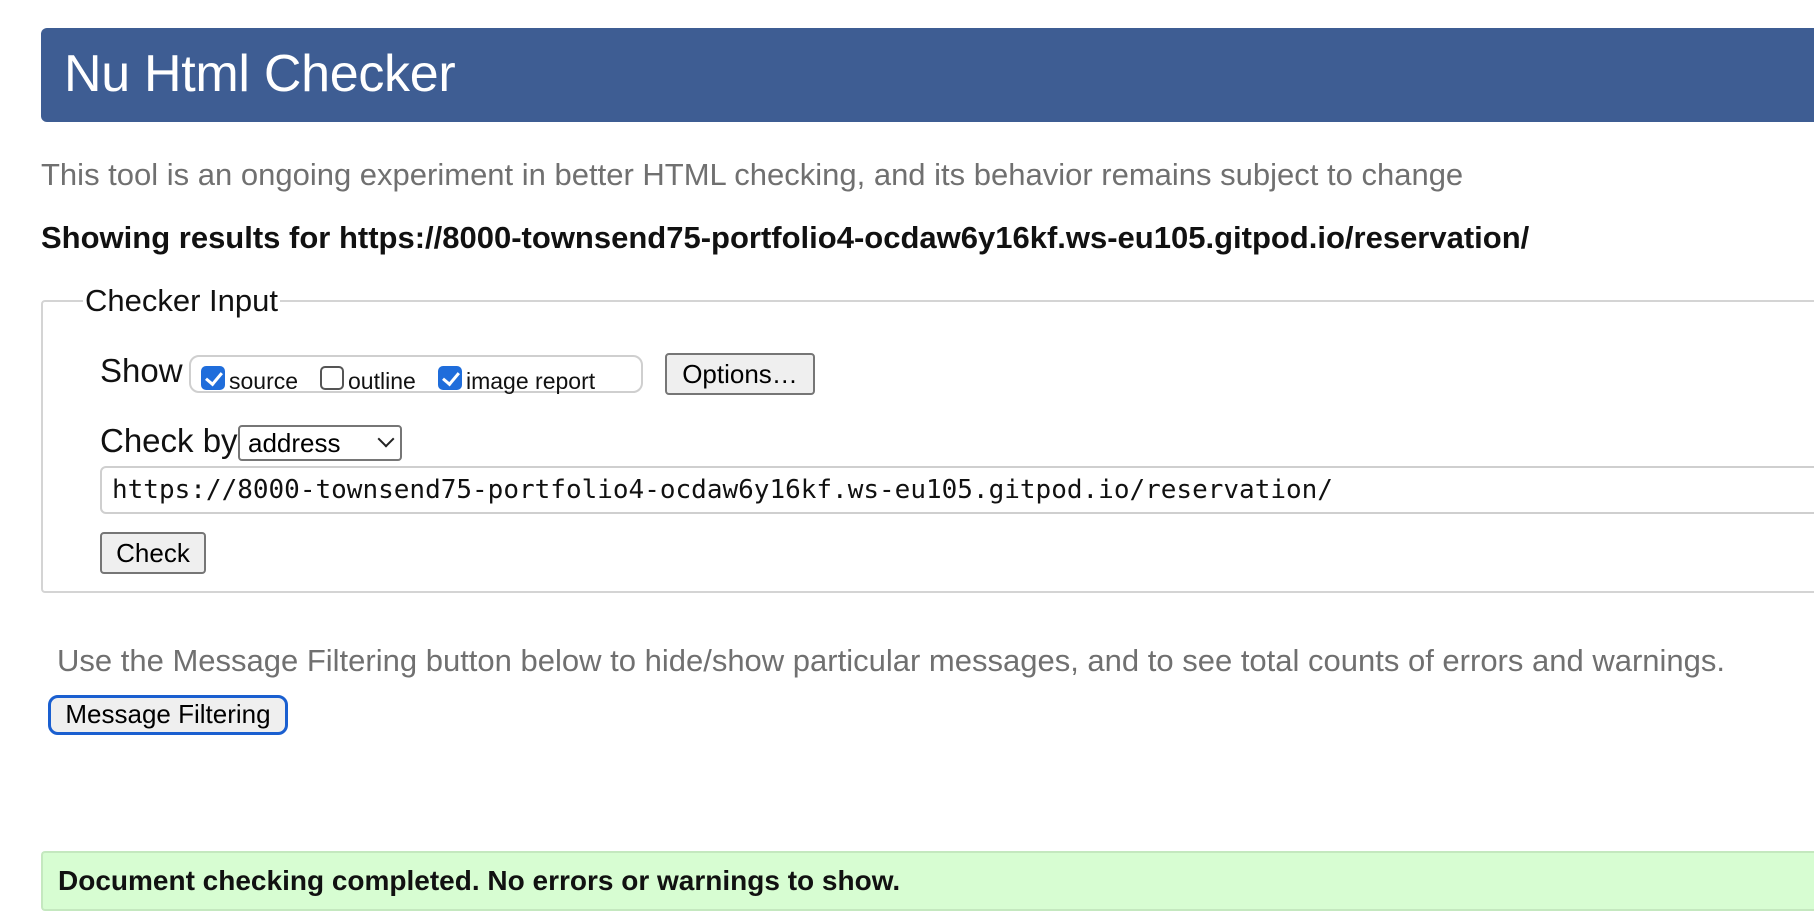 This screenshot has height=918, width=1814. I want to click on check-by-selected-value: address, so click(294, 443).